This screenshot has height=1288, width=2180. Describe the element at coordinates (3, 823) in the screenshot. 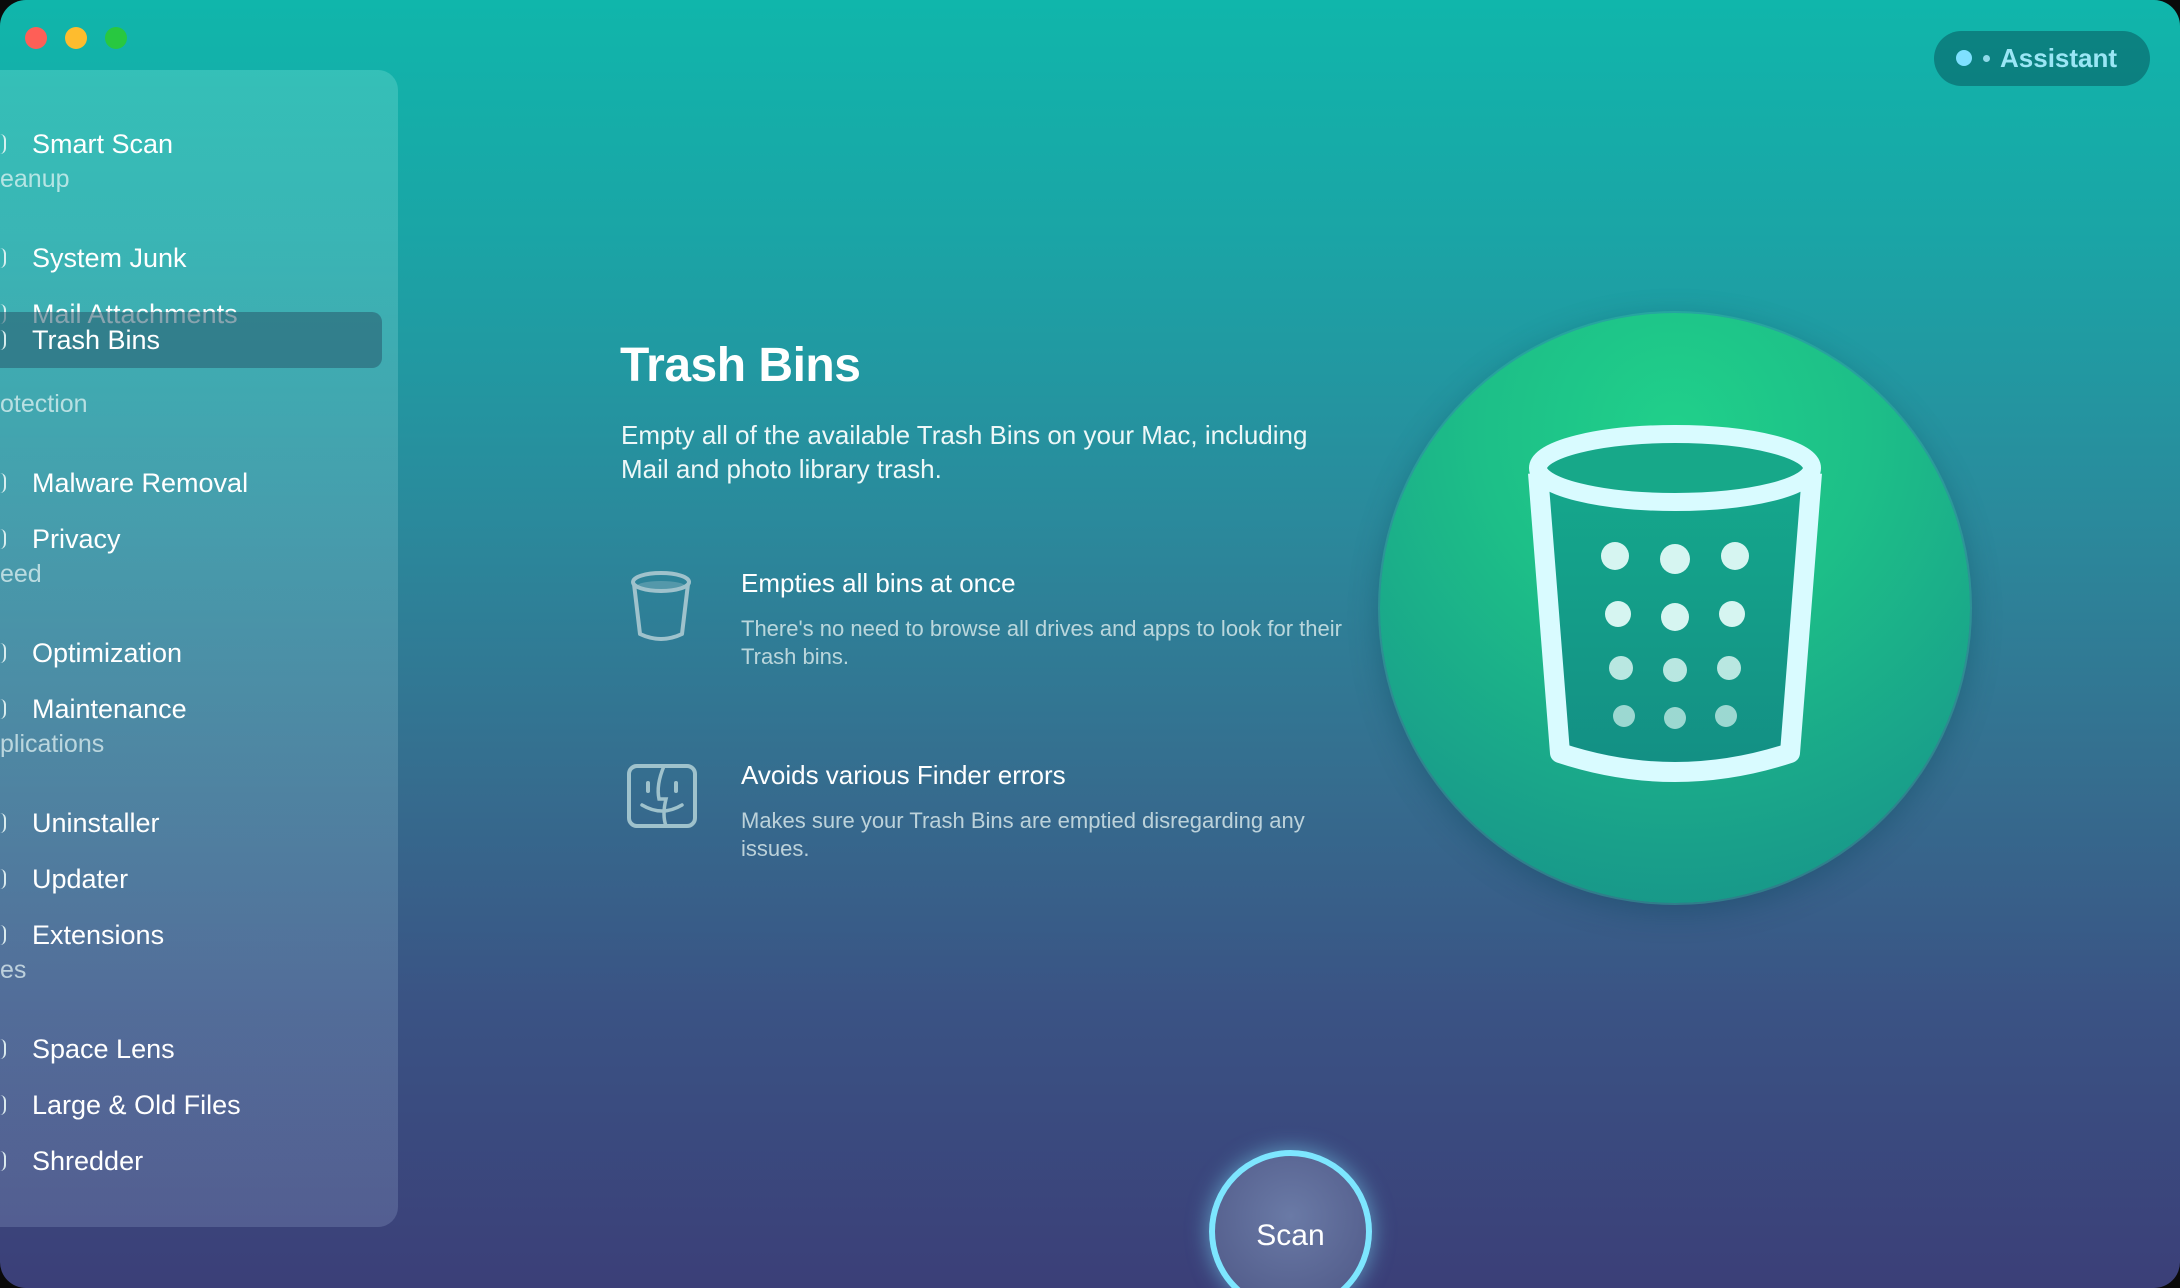

I see `uninstaller-icon` at that location.